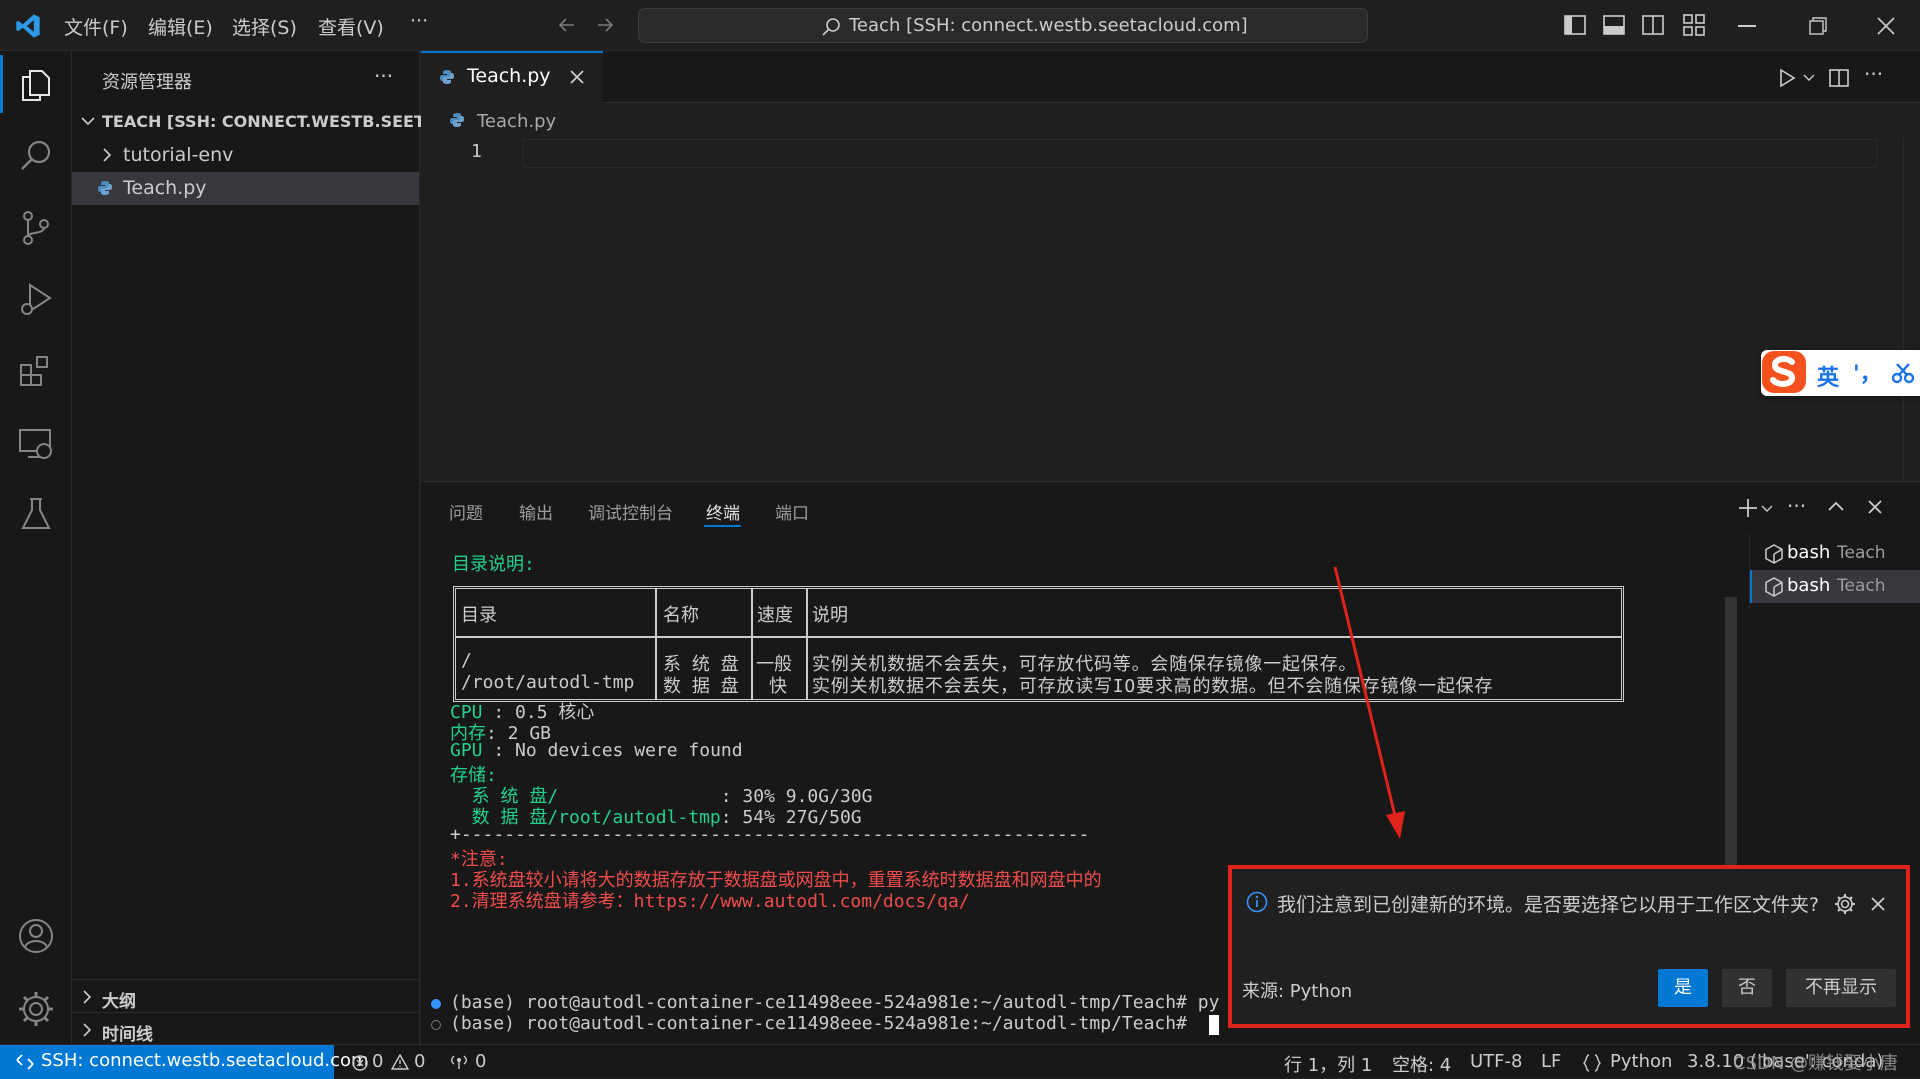 Image resolution: width=1920 pixels, height=1079 pixels. Describe the element at coordinates (377, 1061) in the screenshot. I see `error-count: 0` at that location.